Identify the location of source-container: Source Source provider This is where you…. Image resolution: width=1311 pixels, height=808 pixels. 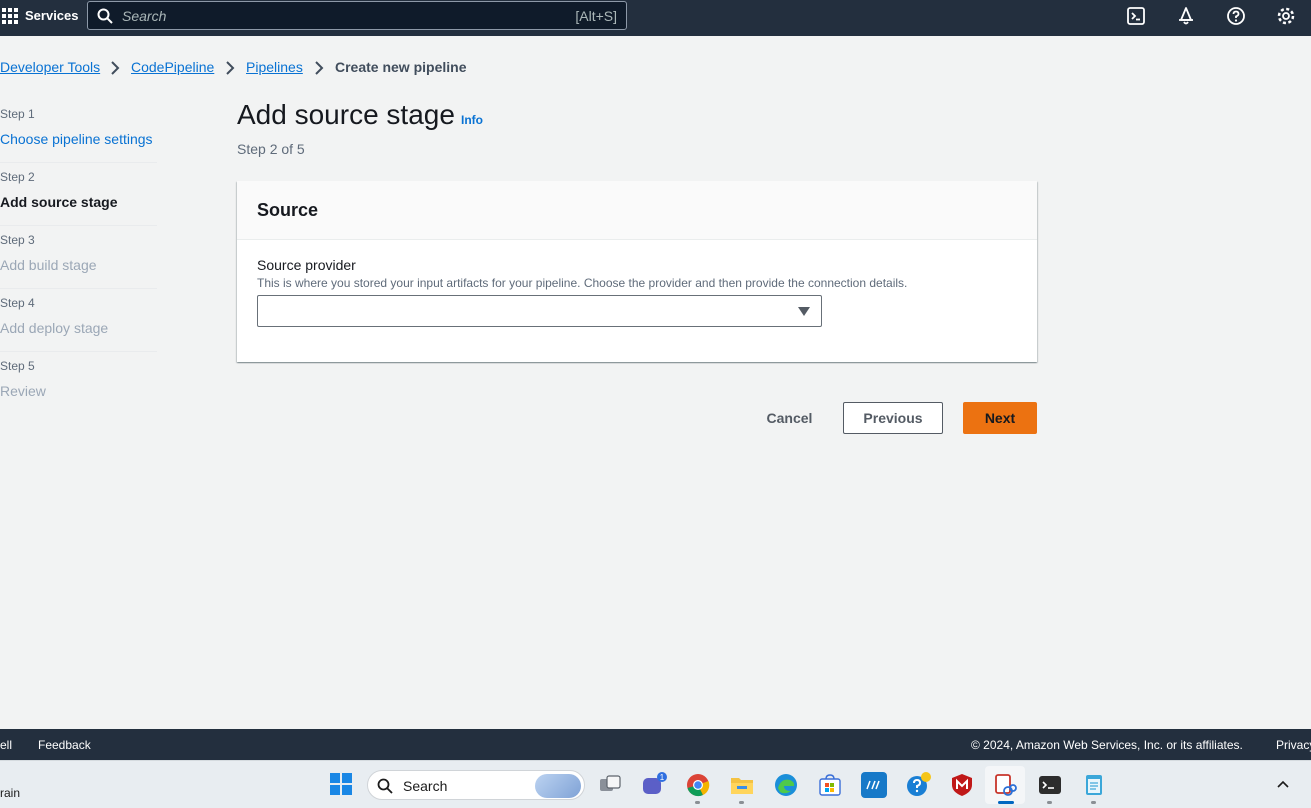
(637, 271).